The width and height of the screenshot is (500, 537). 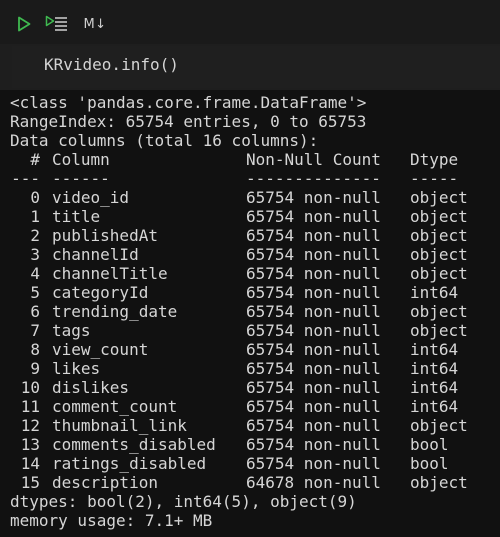 I want to click on range-index-line: RangeIndex: 65754 entries, 0 to 65753, so click(x=188, y=121).